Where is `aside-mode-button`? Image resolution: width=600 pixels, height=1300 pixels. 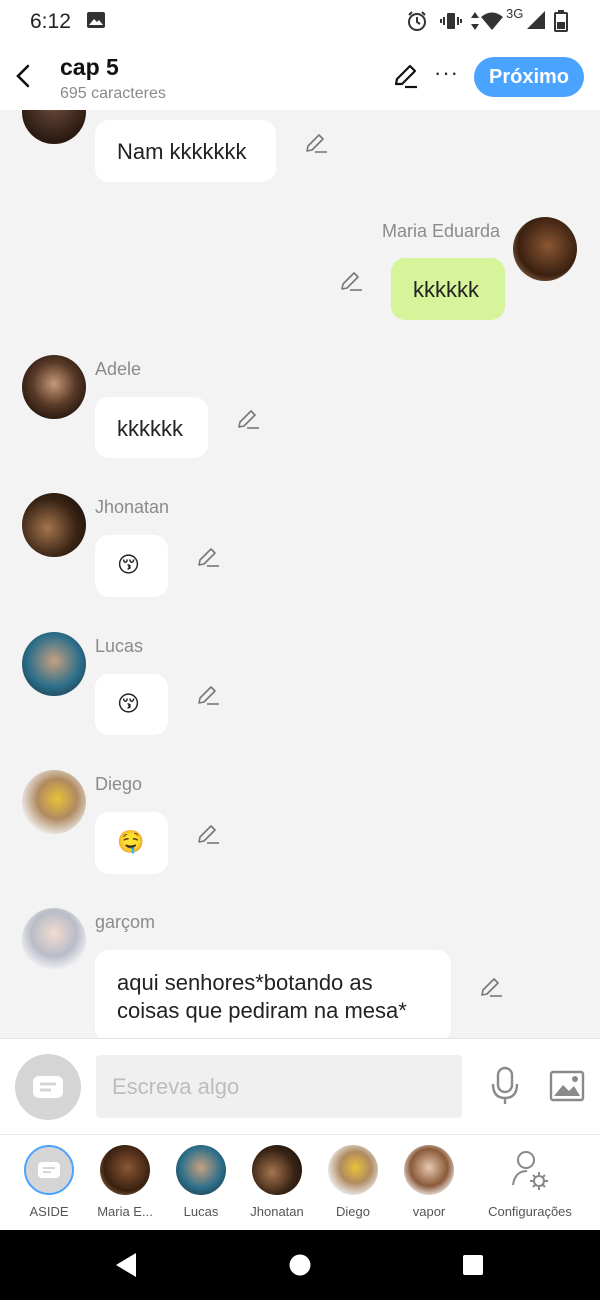
aside-mode-button is located at coordinates (48, 1087).